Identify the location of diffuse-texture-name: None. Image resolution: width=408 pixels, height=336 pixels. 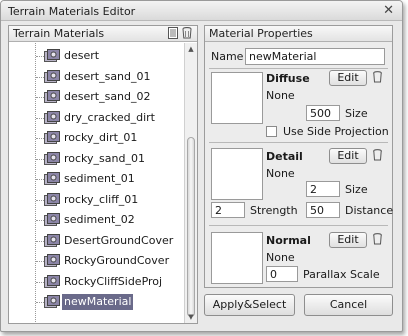
(280, 95).